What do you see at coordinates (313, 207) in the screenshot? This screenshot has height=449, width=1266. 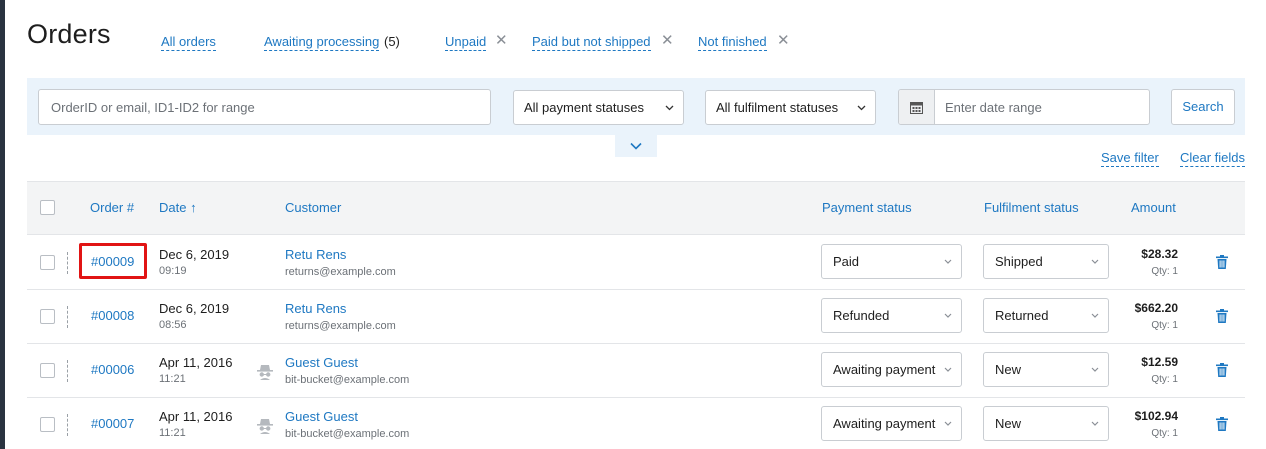 I see `column-header-customer: Customer` at bounding box center [313, 207].